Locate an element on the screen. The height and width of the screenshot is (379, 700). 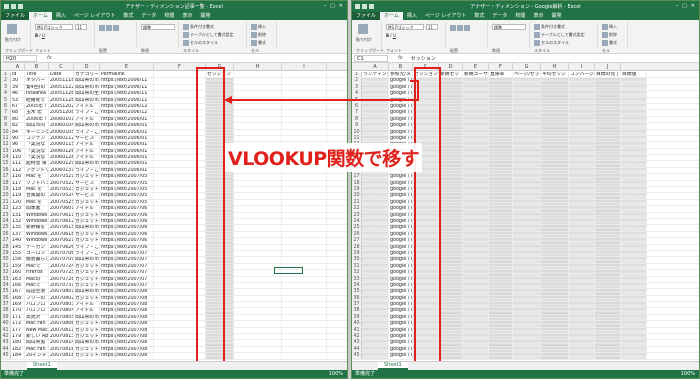
annotation-arrow is located at coordinates (321, 92).